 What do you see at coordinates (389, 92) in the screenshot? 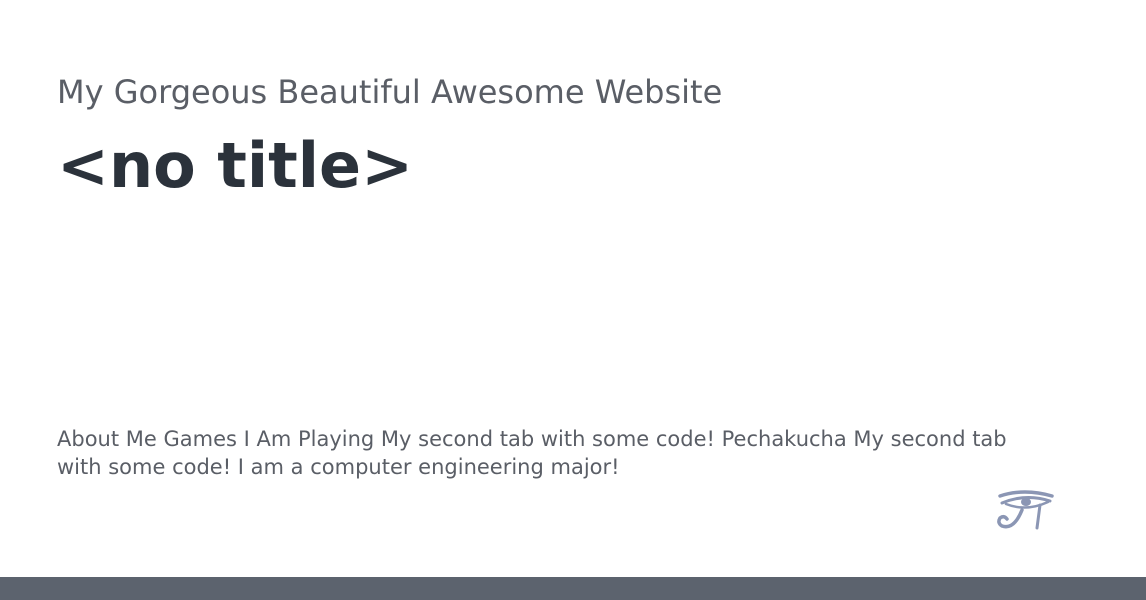
I see `site-name: My Gorgeous Beautiful Awesome Website` at bounding box center [389, 92].